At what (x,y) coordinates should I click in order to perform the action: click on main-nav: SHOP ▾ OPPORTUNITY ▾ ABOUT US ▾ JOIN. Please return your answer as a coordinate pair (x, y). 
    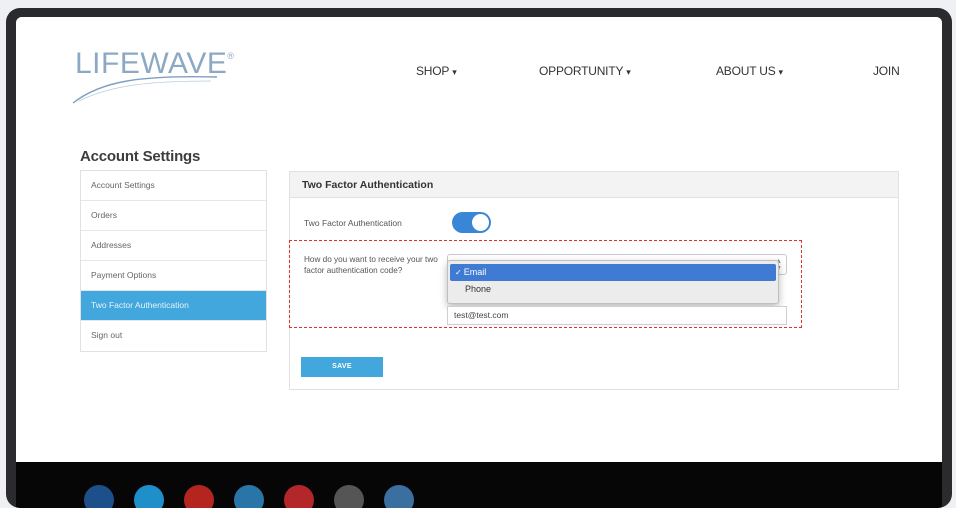
    Looking at the image, I should click on (479, 74).